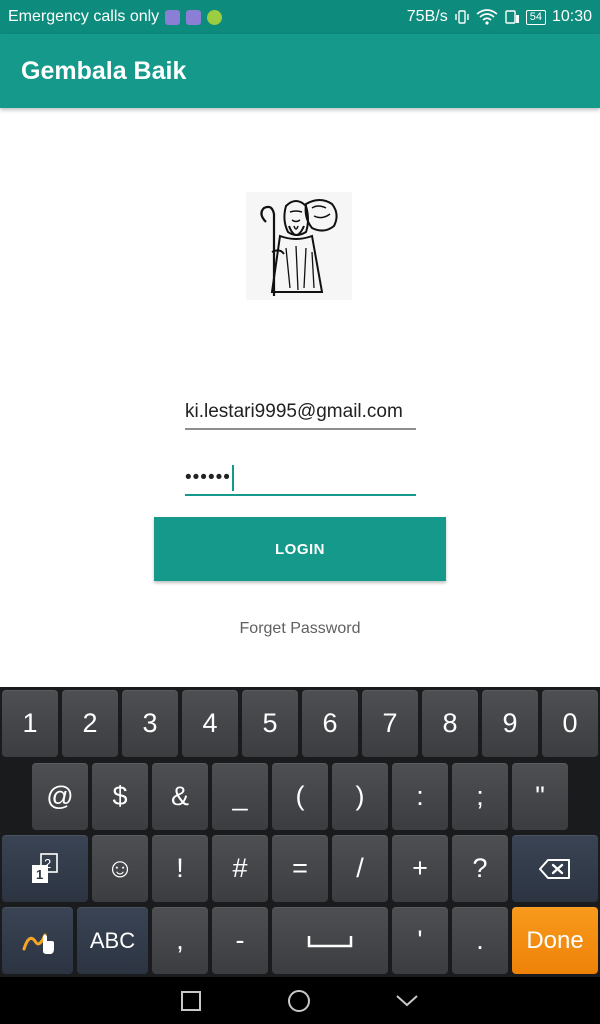  I want to click on key-8: 8, so click(450, 723).